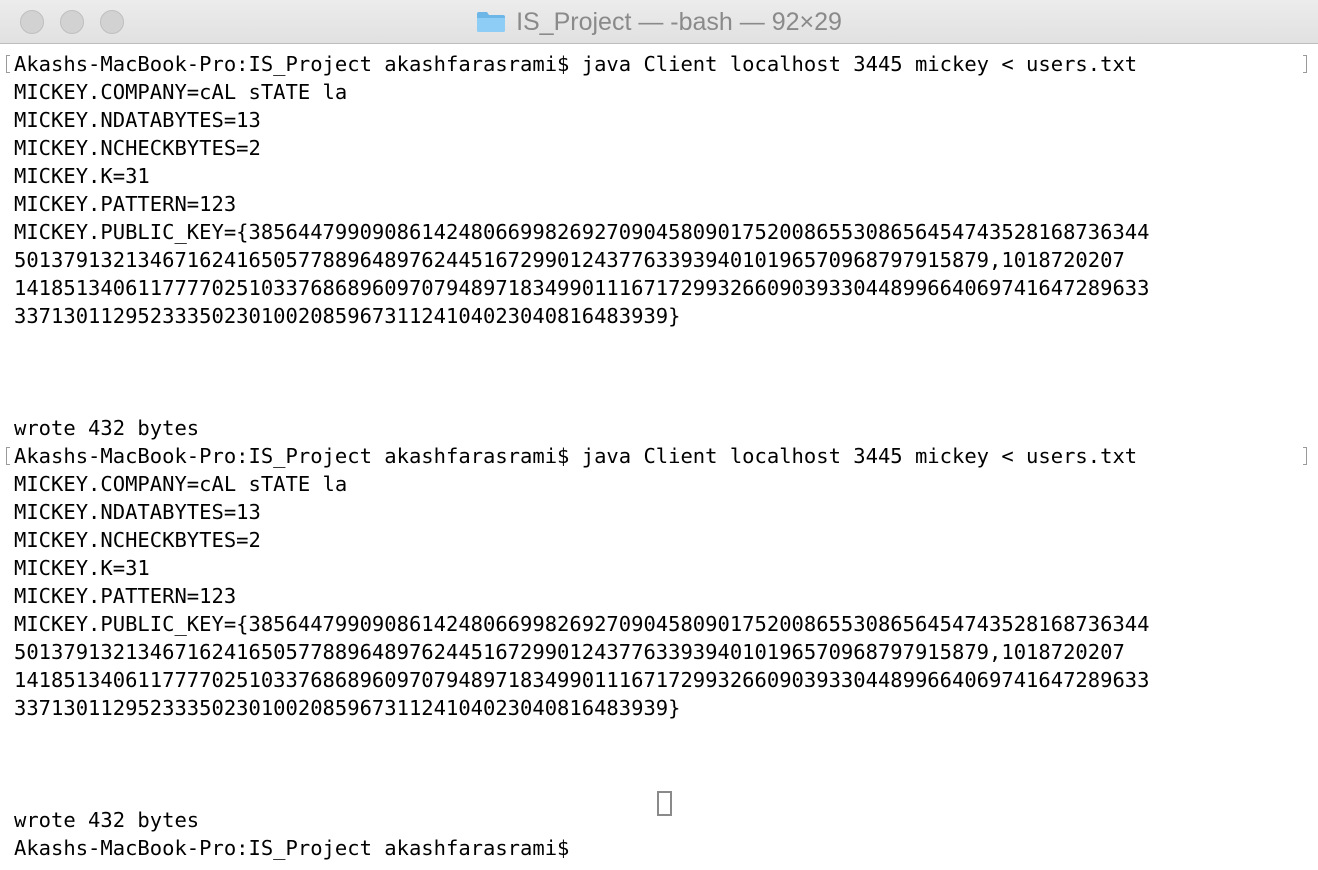 This screenshot has height=870, width=1318. Describe the element at coordinates (679, 21) in the screenshot. I see `window-title: IS_Project — -bash — 92×29` at that location.